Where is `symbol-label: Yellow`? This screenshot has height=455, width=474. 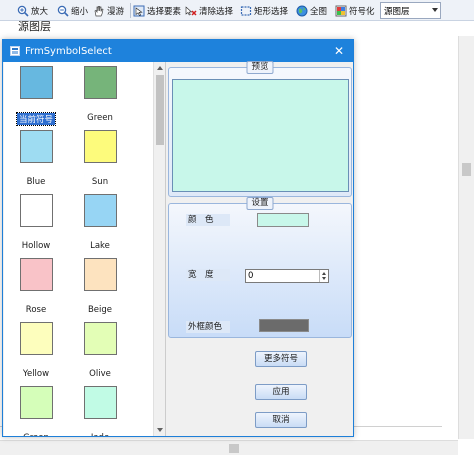
symbol-label: Yellow is located at coordinates (36, 374).